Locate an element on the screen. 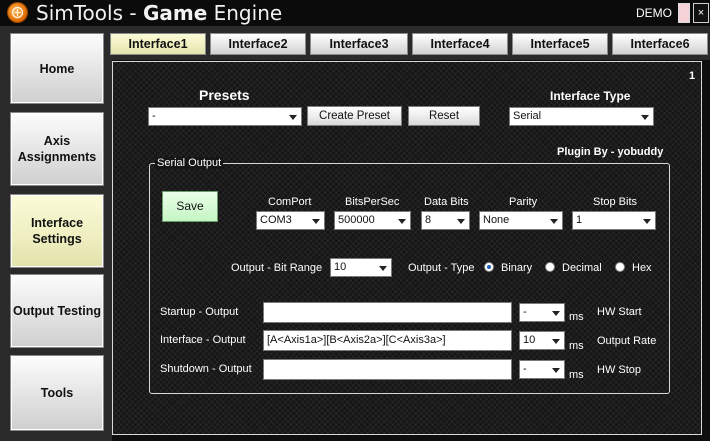 This screenshot has width=710, height=441. serial-output-group-title: Serial Output is located at coordinates (189, 163).